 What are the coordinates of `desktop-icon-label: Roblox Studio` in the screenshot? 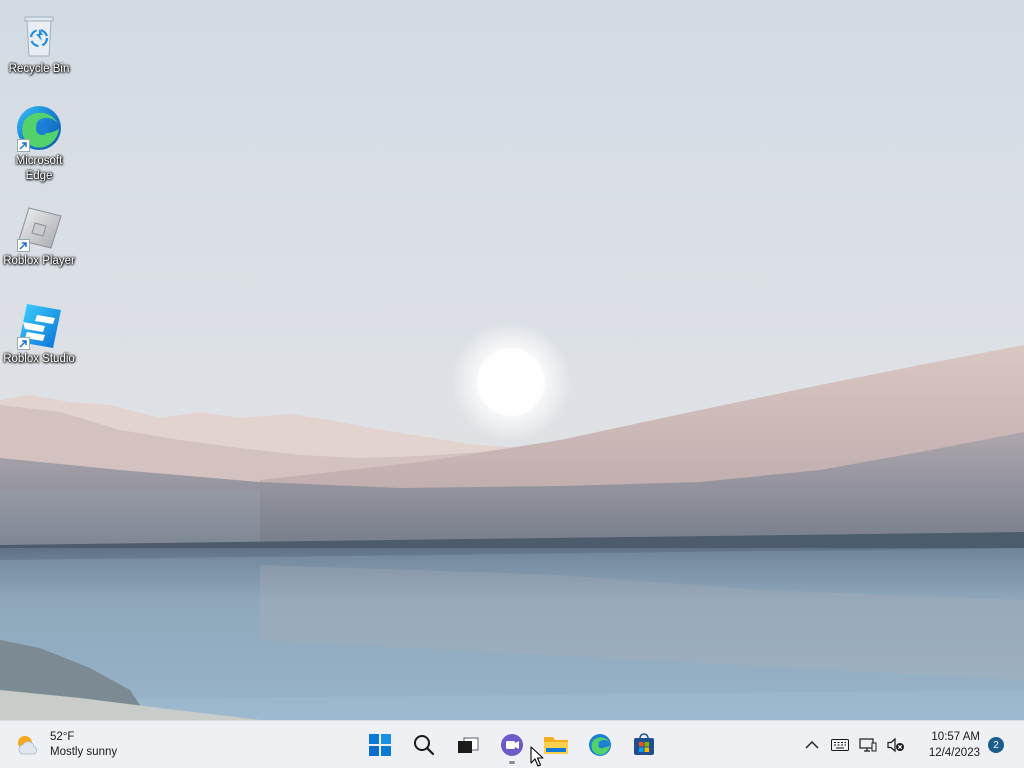 It's located at (39, 359).